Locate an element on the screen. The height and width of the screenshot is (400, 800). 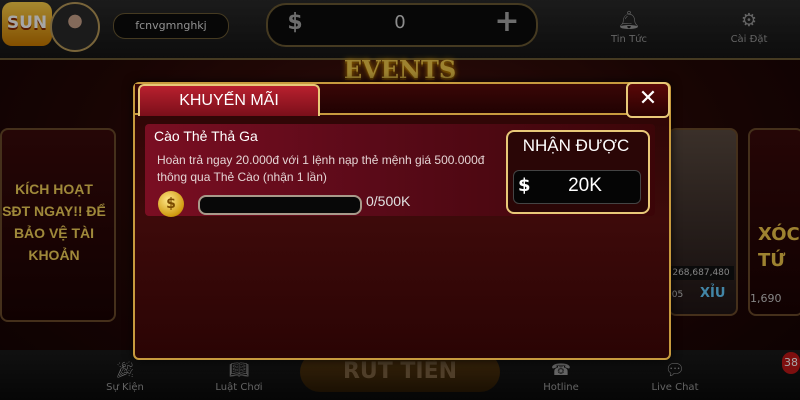
dollar-icon: $ is located at coordinates (524, 185).